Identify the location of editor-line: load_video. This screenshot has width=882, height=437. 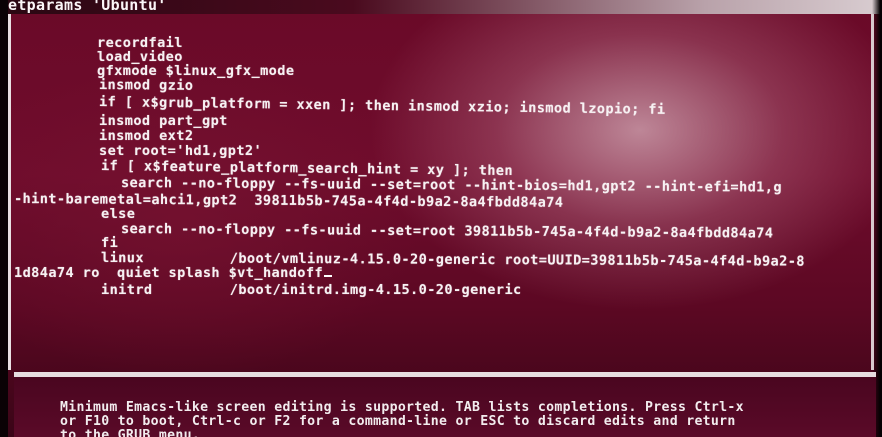
(140, 57).